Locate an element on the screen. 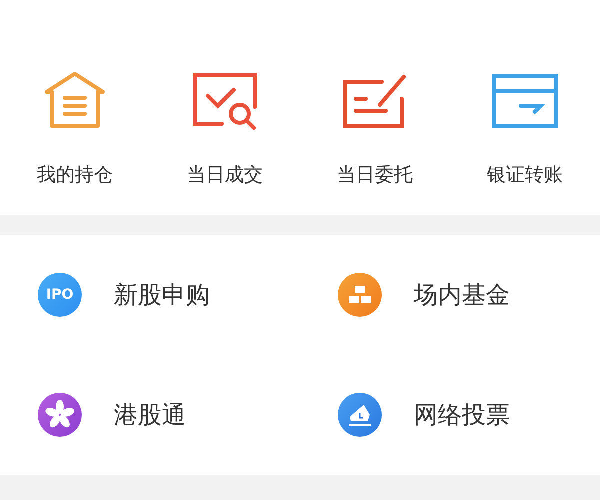  ballot-icon is located at coordinates (360, 415).